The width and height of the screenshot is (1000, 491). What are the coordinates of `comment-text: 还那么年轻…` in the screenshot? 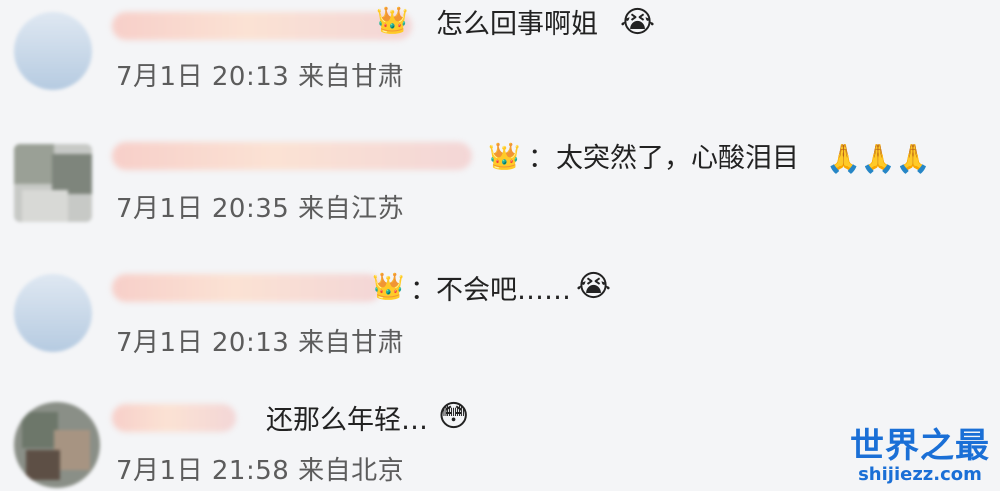 It's located at (347, 420).